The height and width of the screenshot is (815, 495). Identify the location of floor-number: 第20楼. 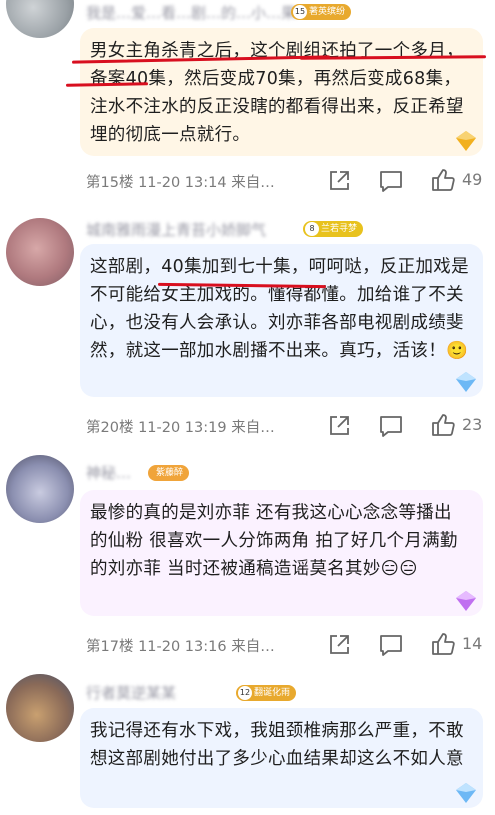
(110, 428).